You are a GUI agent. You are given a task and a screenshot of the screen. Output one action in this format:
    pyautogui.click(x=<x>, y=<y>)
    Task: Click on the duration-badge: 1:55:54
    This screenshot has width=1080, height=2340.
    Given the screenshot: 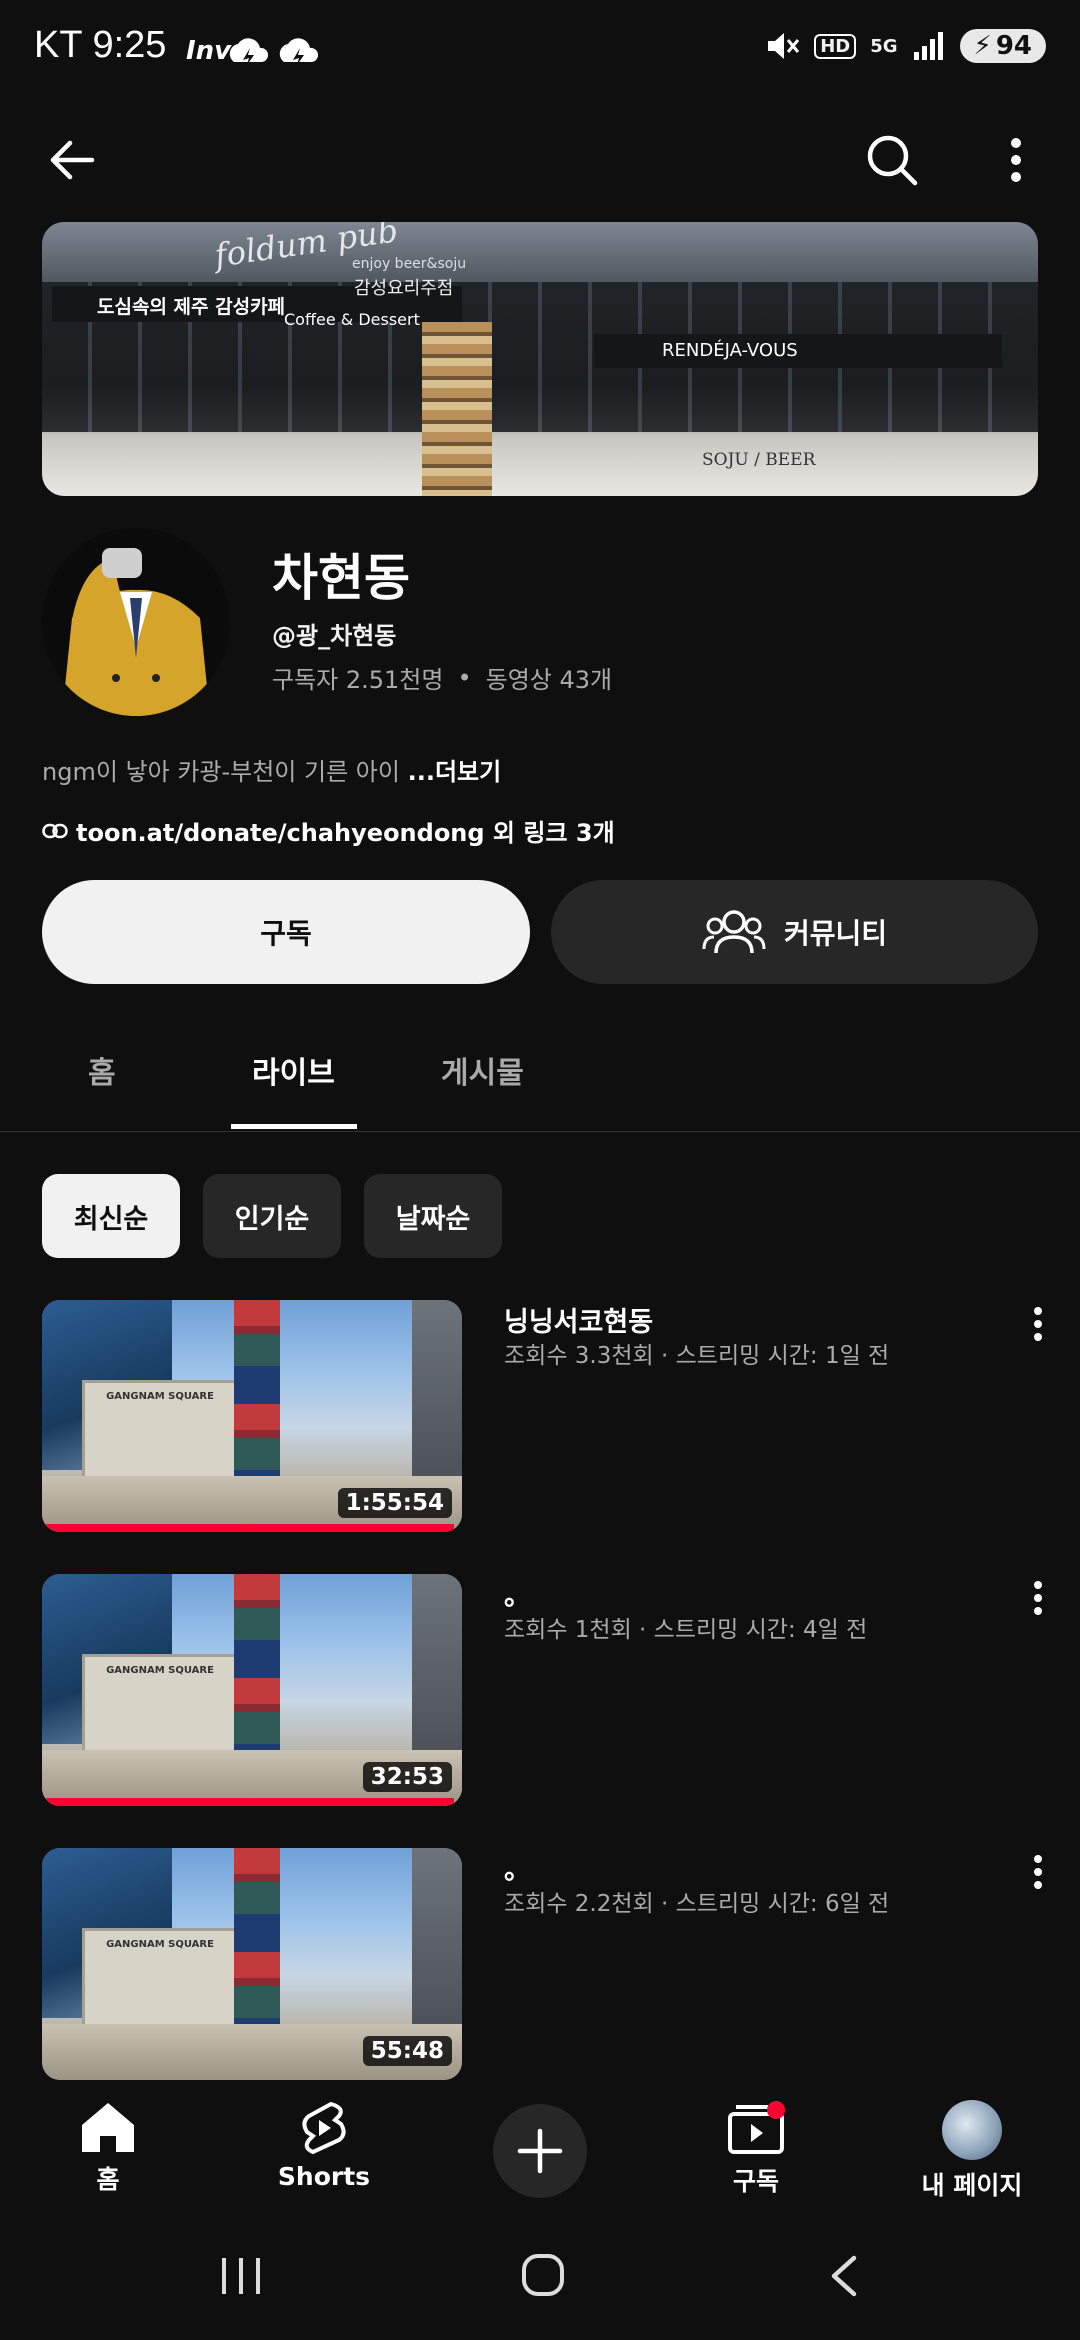 What is the action you would take?
    pyautogui.click(x=394, y=1503)
    